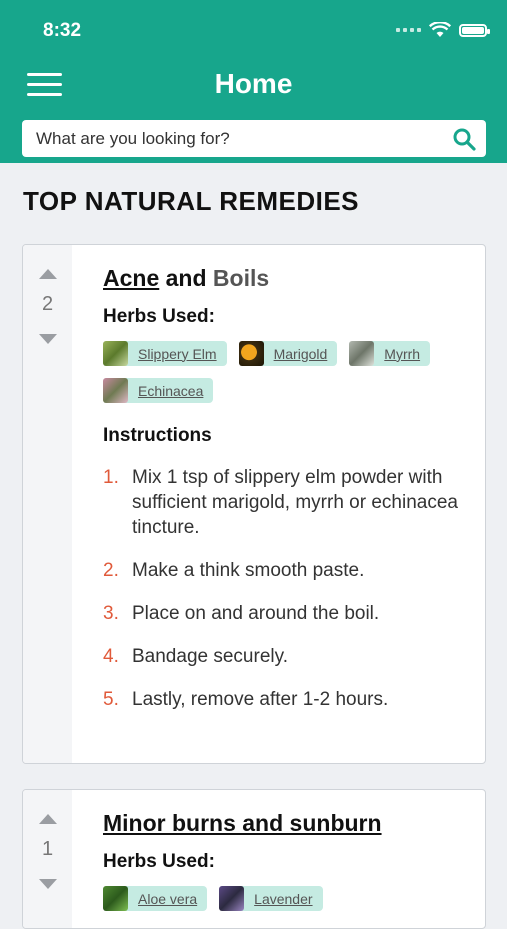 The width and height of the screenshot is (507, 929). What do you see at coordinates (62, 30) in the screenshot?
I see `status-time: 8:32` at bounding box center [62, 30].